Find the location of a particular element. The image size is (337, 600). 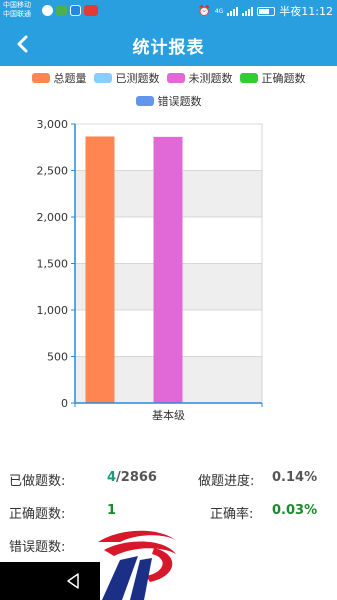

legend-item: 错误题数 is located at coordinates (168, 101).